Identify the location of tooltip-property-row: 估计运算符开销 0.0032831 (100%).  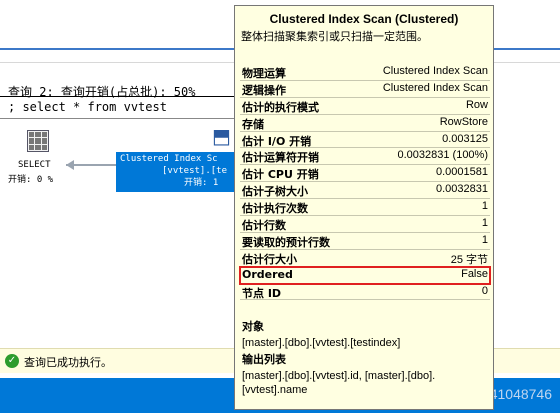
(365, 157).